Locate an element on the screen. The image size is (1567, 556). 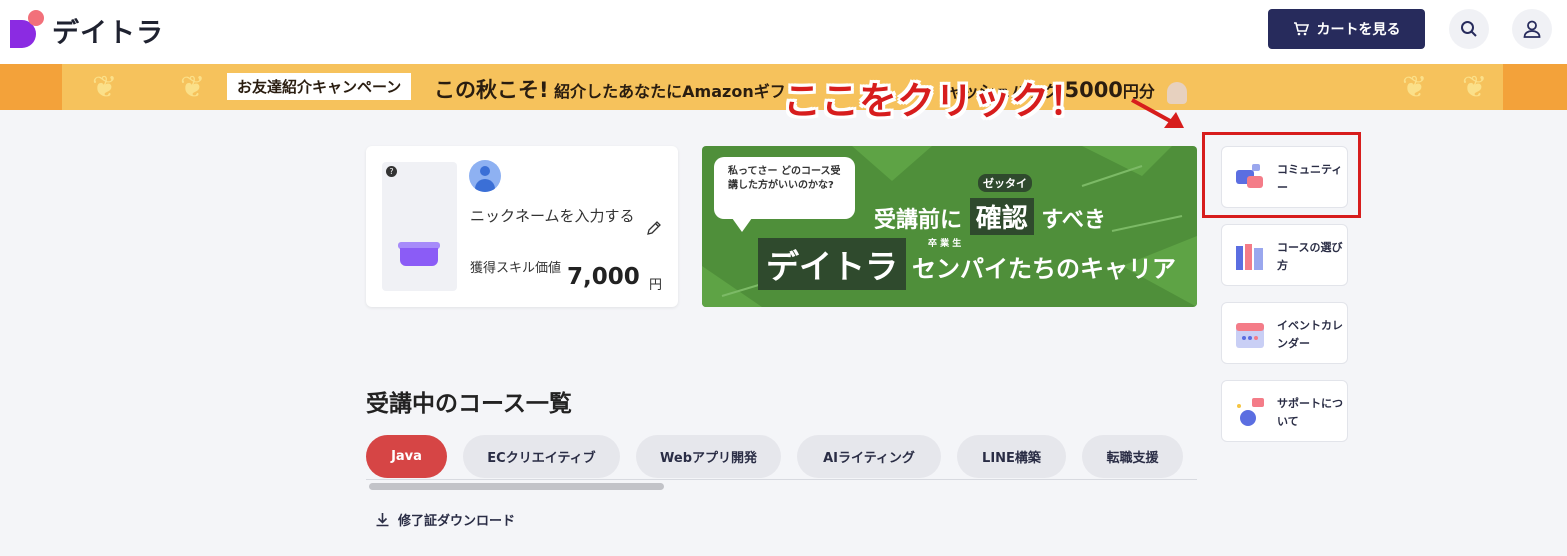
user-icon is located at coordinates (1532, 29).